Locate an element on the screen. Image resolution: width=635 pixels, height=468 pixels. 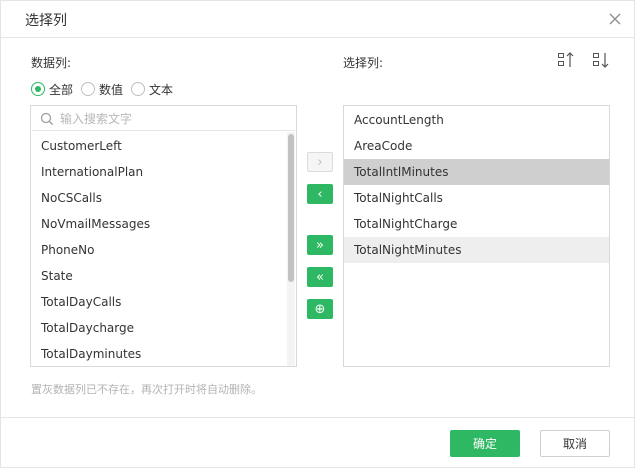
filter-text-radio: 文本 is located at coordinates (152, 89).